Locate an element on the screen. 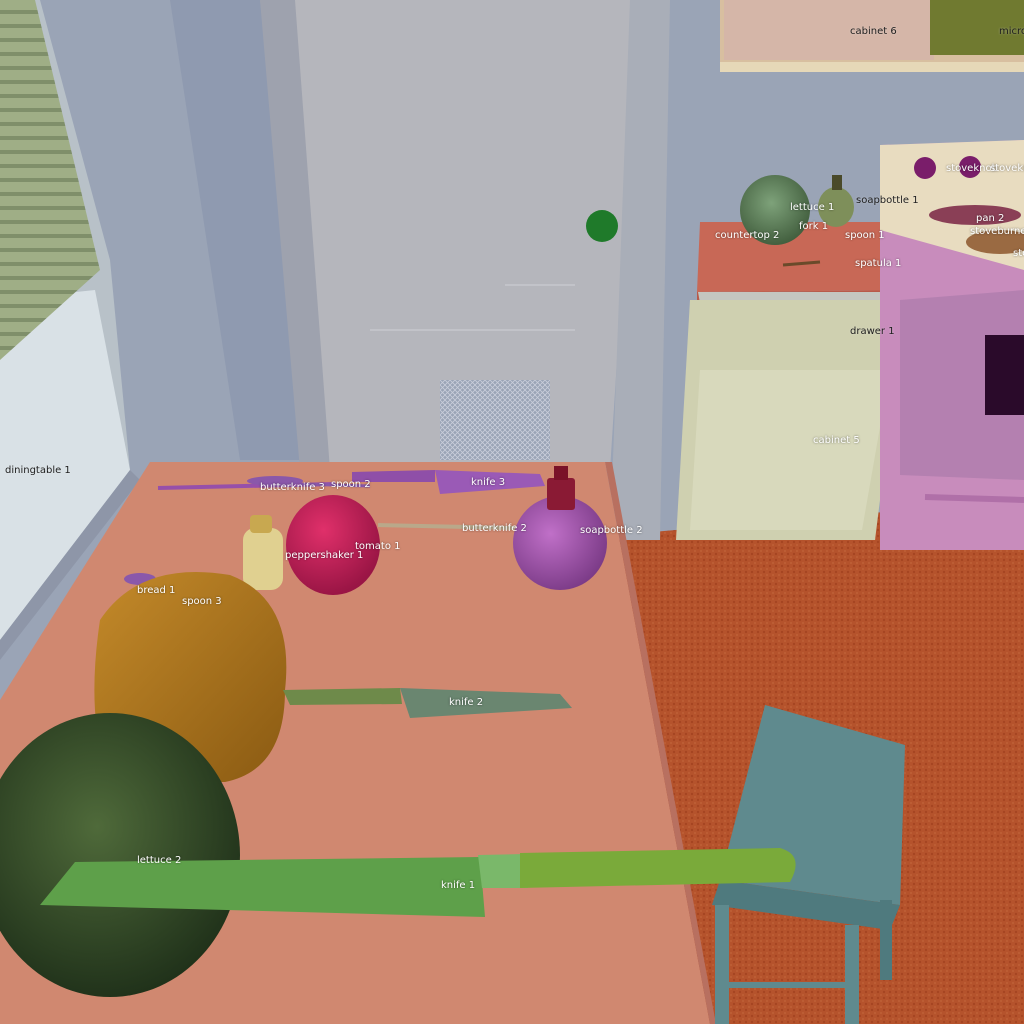 This screenshot has width=1024, height=1024. label-knife2: knife 2 is located at coordinates (466, 702).